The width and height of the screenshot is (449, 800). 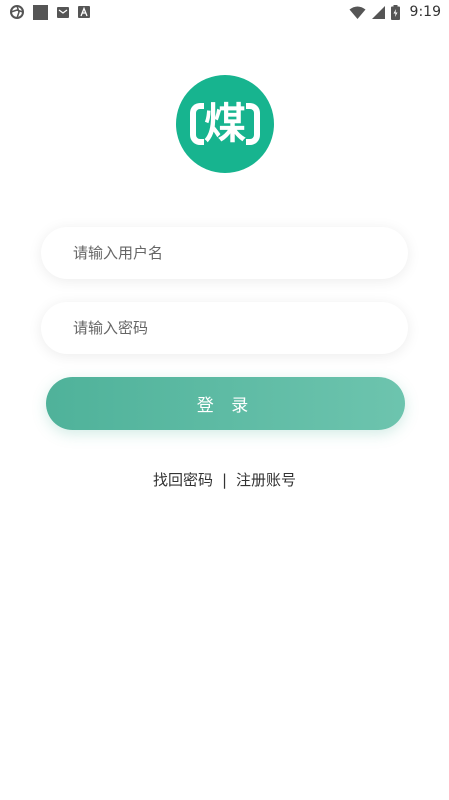 I want to click on battery-icon, so click(x=395, y=12).